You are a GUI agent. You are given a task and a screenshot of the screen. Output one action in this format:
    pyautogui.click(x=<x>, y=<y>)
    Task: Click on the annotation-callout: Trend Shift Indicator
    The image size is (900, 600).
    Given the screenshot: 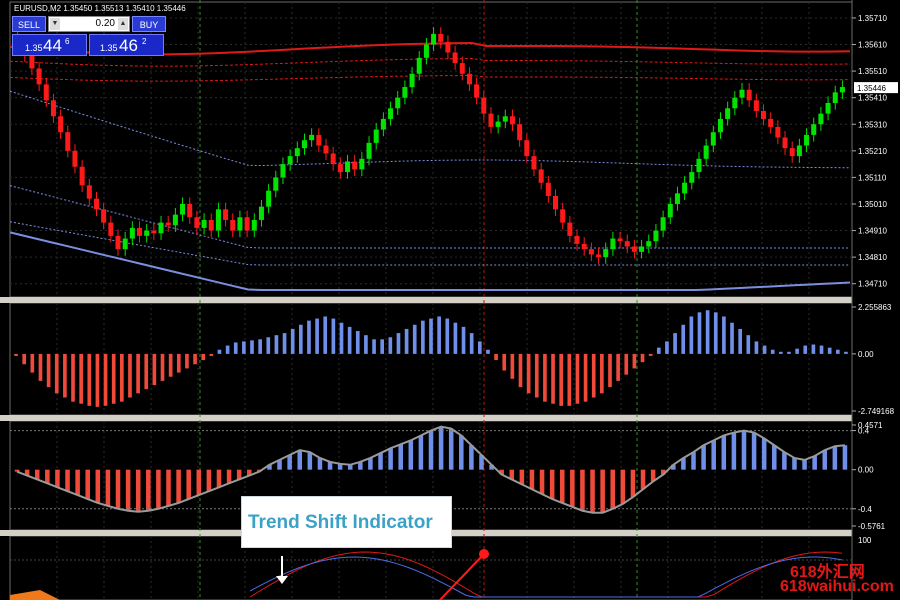 What is the action you would take?
    pyautogui.click(x=346, y=522)
    